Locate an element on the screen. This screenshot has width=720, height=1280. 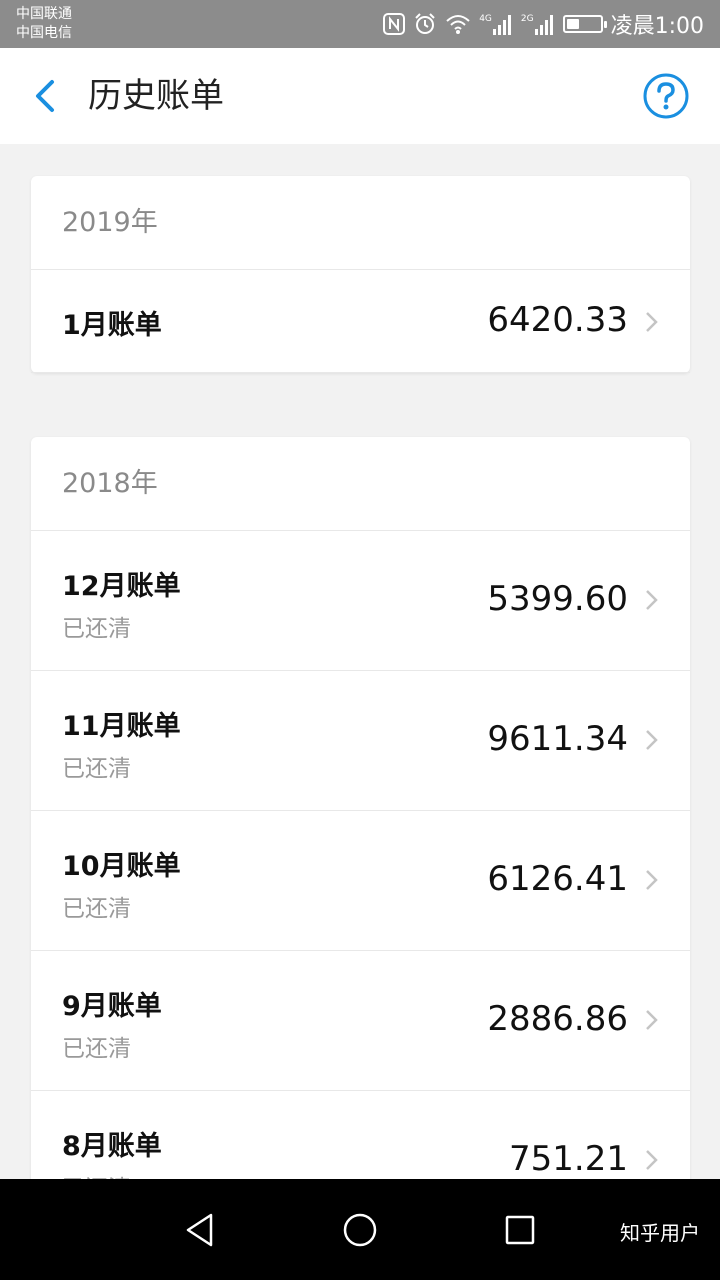
bill-month-label: 1月账单 is located at coordinates (112, 325).